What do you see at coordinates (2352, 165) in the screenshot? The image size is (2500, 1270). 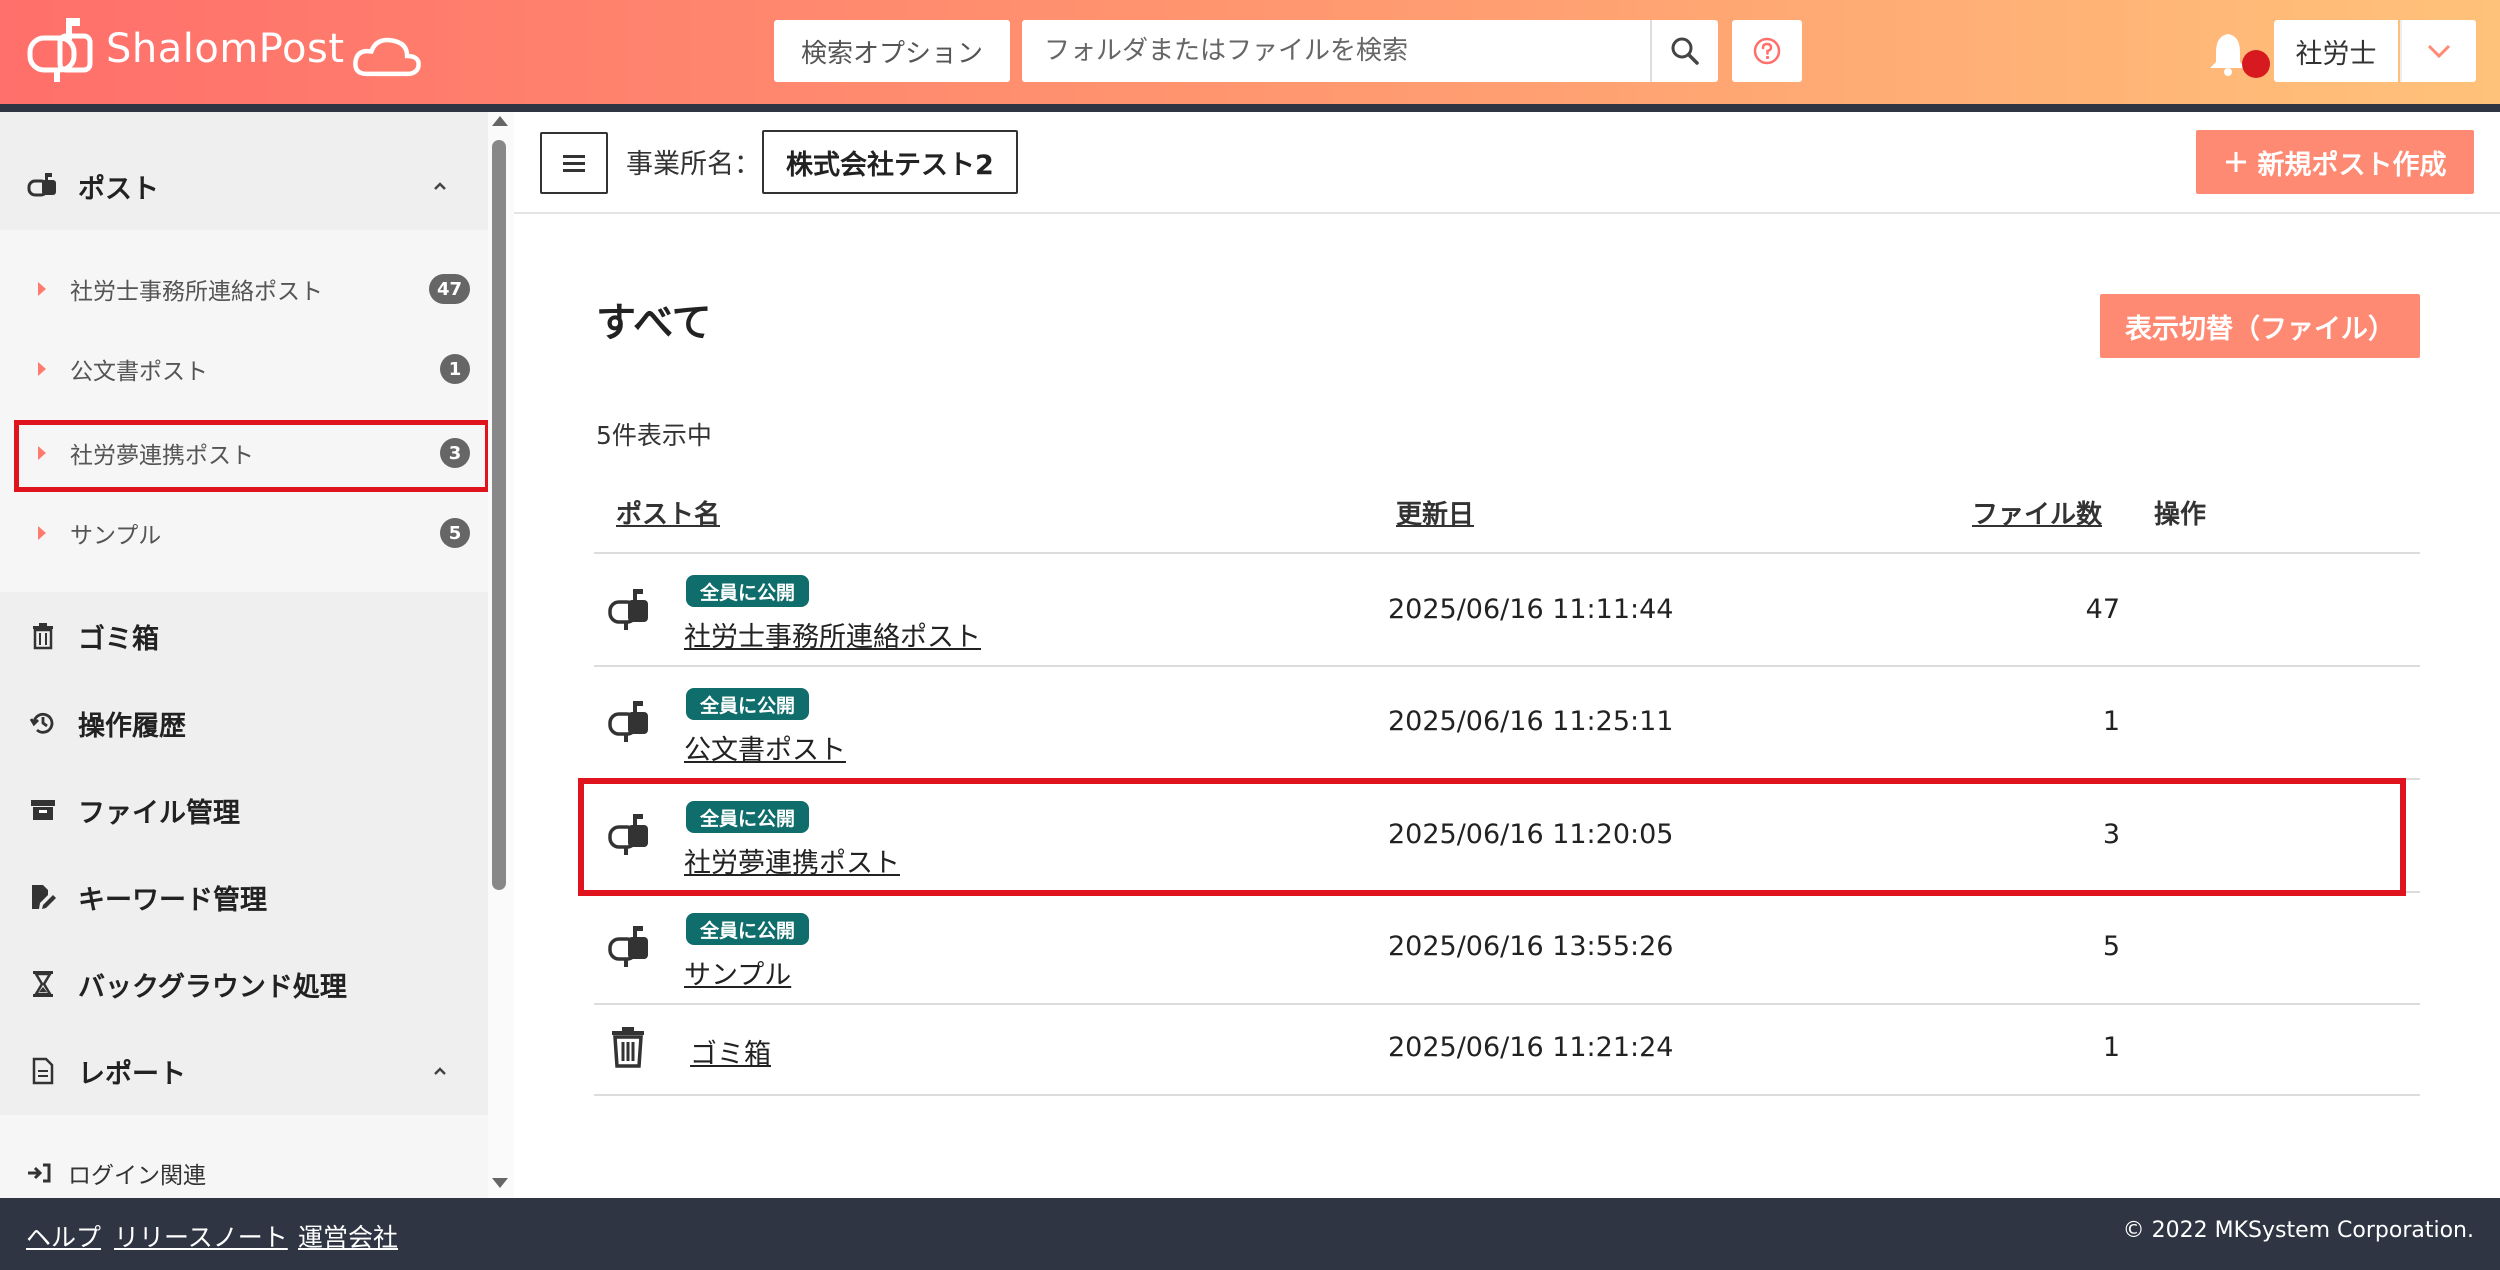 I see `new-post-label: 新規ポスト作成` at bounding box center [2352, 165].